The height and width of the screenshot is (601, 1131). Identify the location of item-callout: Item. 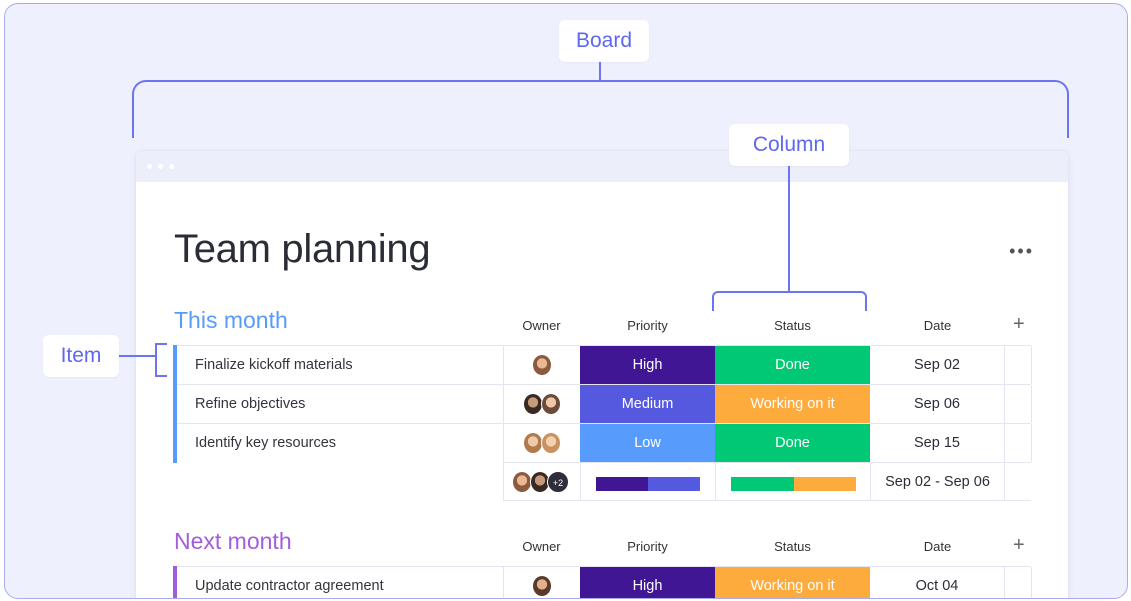
(81, 356).